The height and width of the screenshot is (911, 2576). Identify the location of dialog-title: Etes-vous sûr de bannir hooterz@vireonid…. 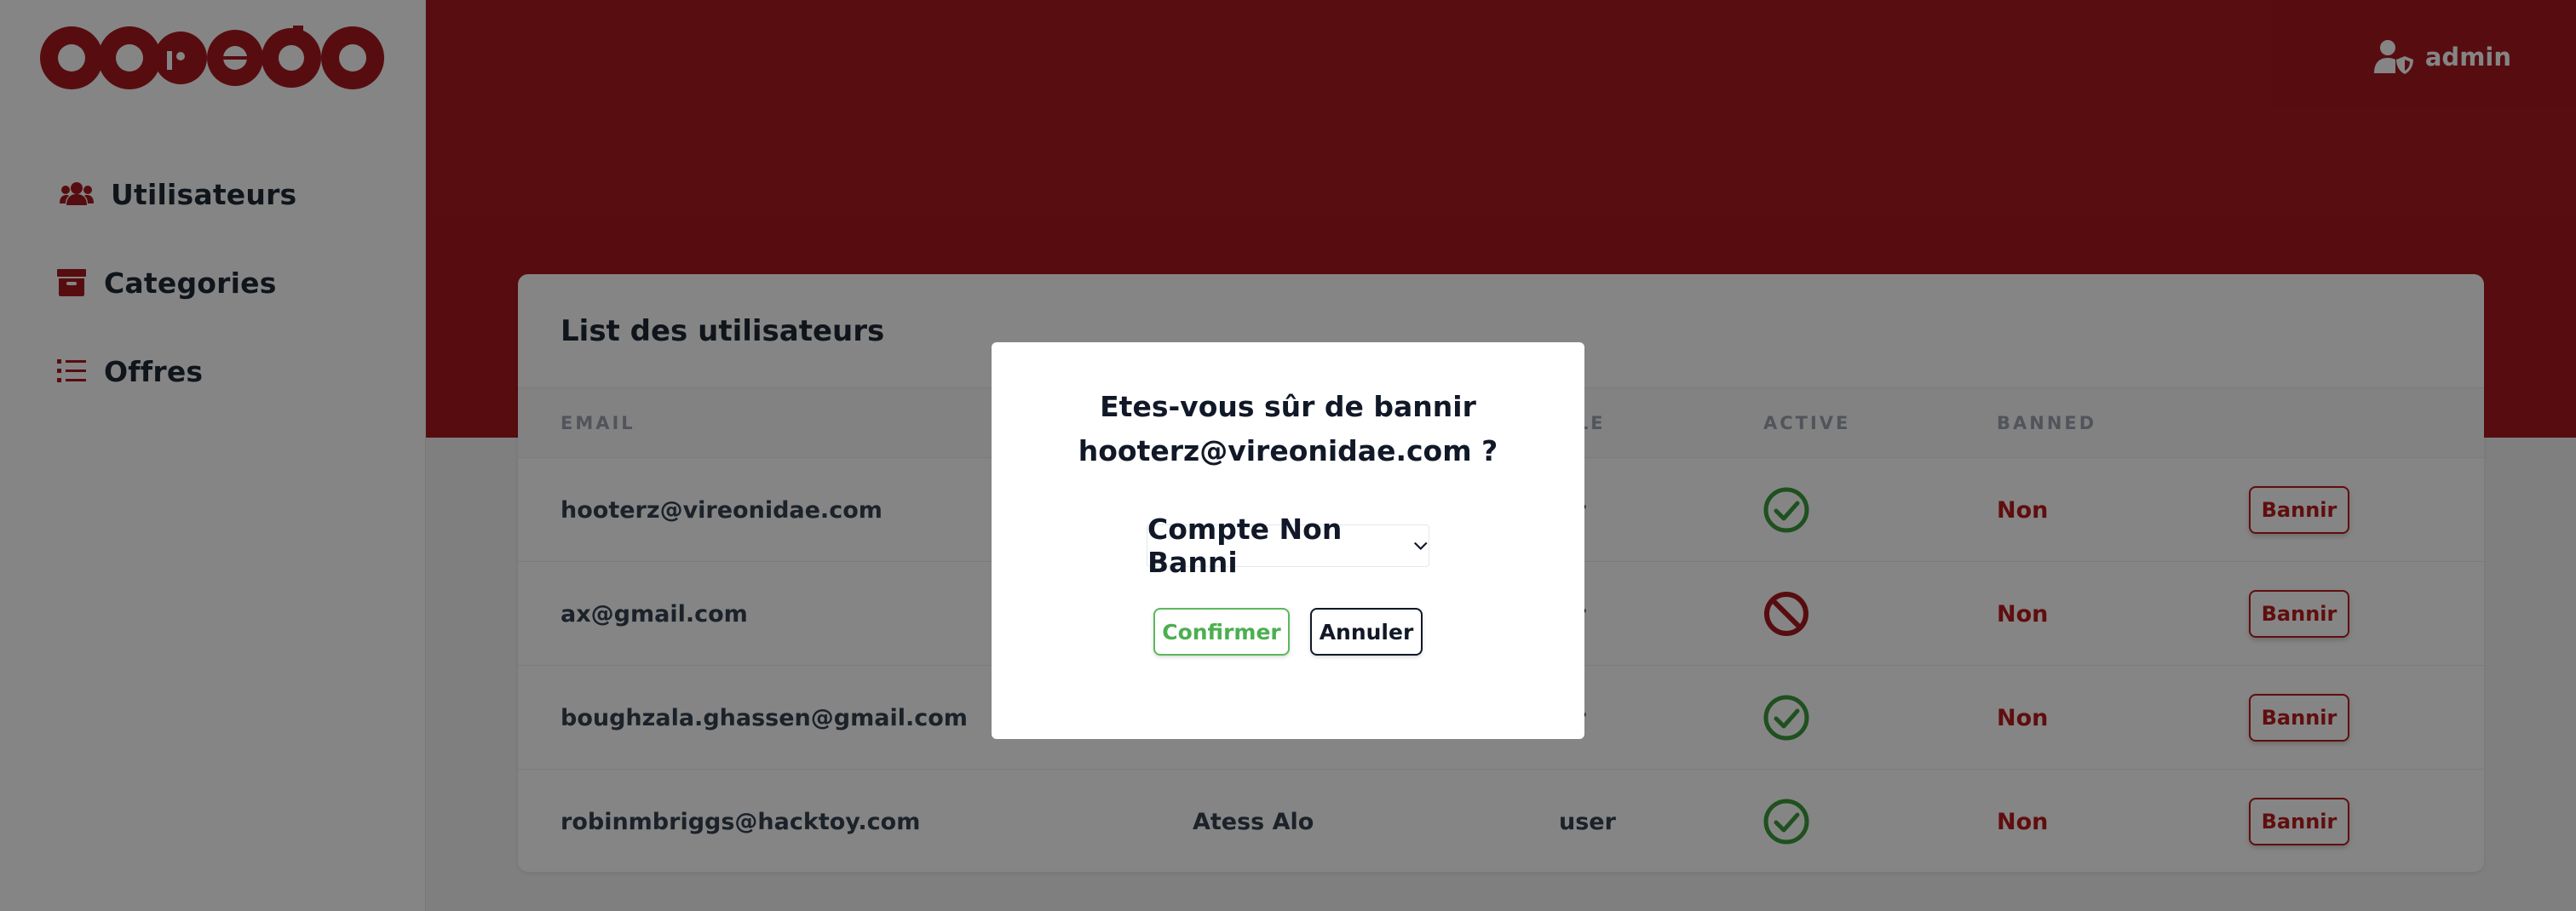
(1288, 429).